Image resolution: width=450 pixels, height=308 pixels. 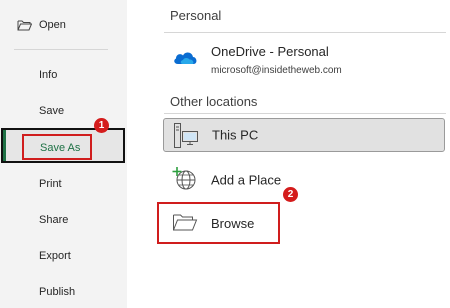 I want to click on location-label: Browse, so click(x=233, y=223).